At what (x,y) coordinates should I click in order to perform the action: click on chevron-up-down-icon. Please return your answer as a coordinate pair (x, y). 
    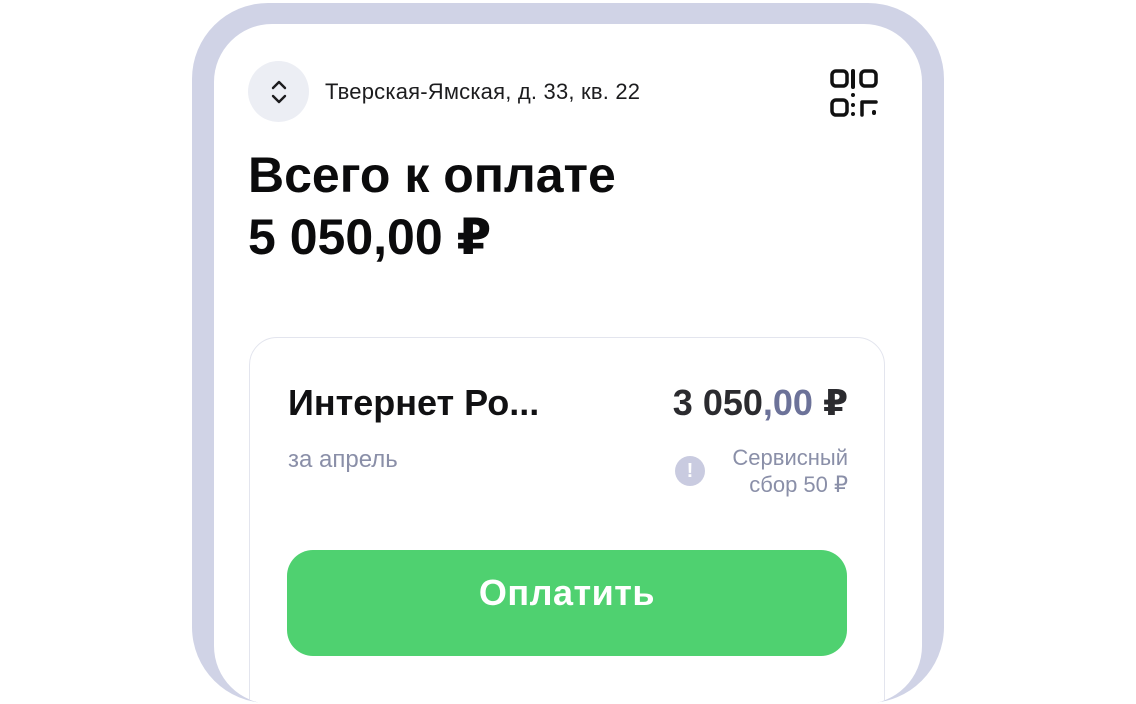
    Looking at the image, I should click on (278, 91).